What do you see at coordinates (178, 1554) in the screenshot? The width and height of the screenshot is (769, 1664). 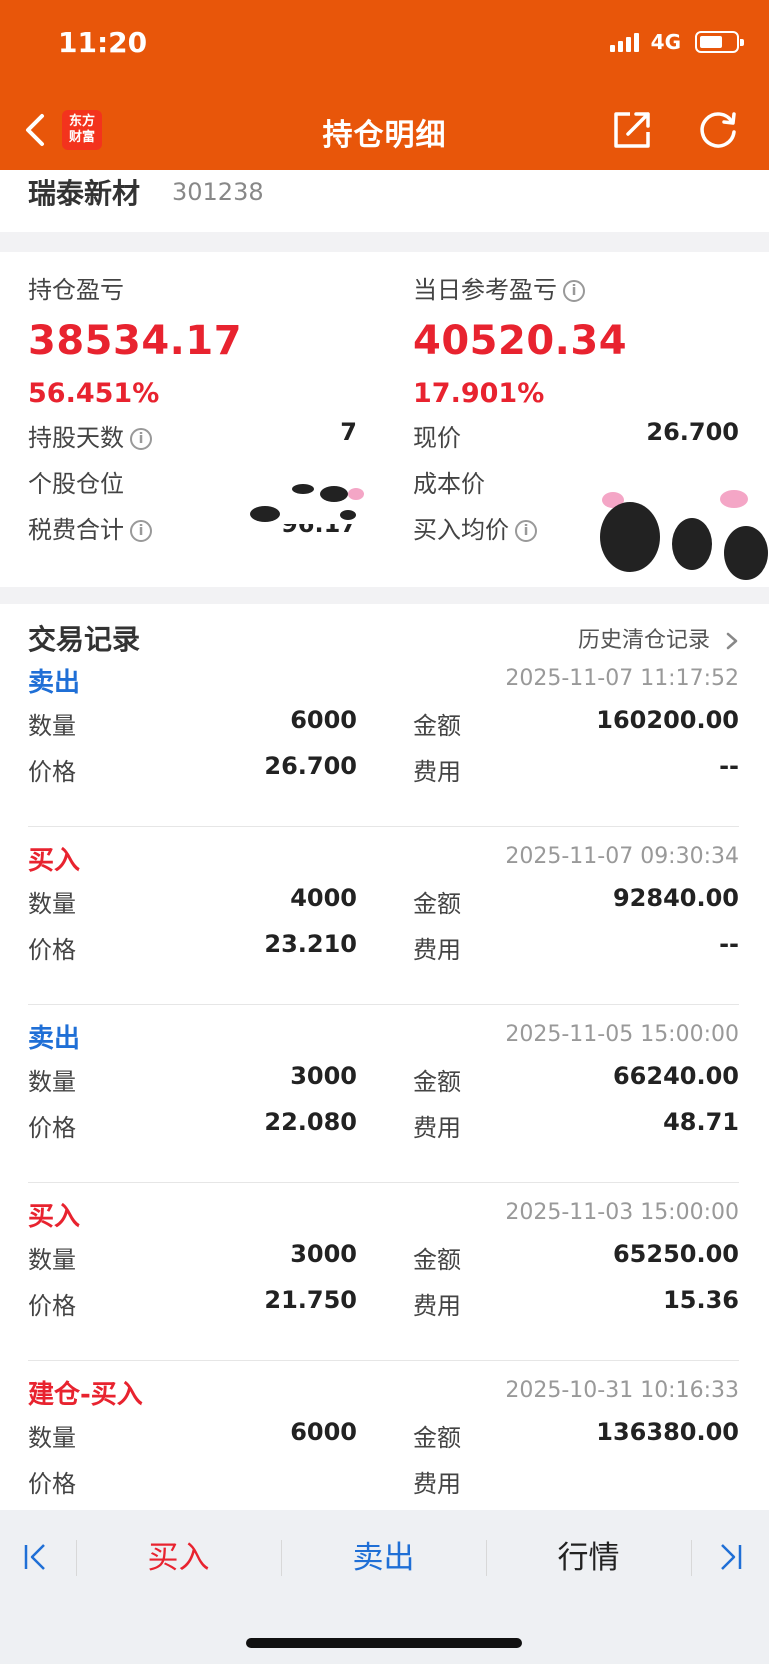 I see `buy-button: 买入` at bounding box center [178, 1554].